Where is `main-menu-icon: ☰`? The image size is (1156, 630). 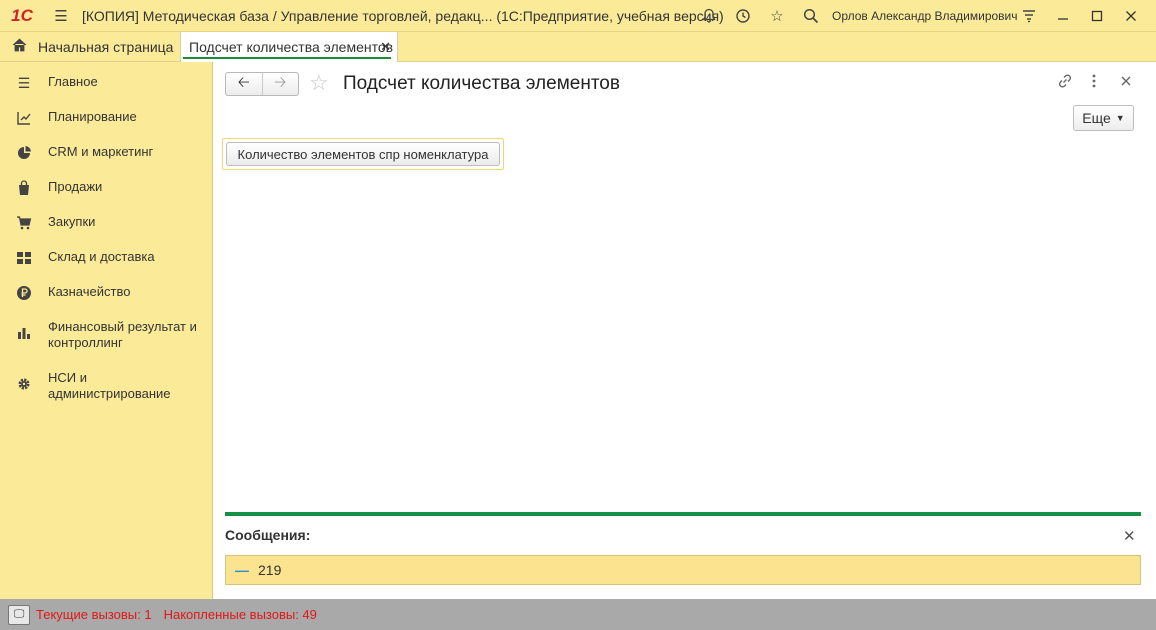
main-menu-icon: ☰ is located at coordinates (61, 16).